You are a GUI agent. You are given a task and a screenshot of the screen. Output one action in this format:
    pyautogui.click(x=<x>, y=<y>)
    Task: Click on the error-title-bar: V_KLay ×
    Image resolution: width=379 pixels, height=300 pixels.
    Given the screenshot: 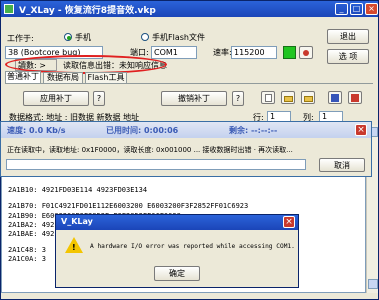 What is the action you would take?
    pyautogui.click(x=177, y=222)
    